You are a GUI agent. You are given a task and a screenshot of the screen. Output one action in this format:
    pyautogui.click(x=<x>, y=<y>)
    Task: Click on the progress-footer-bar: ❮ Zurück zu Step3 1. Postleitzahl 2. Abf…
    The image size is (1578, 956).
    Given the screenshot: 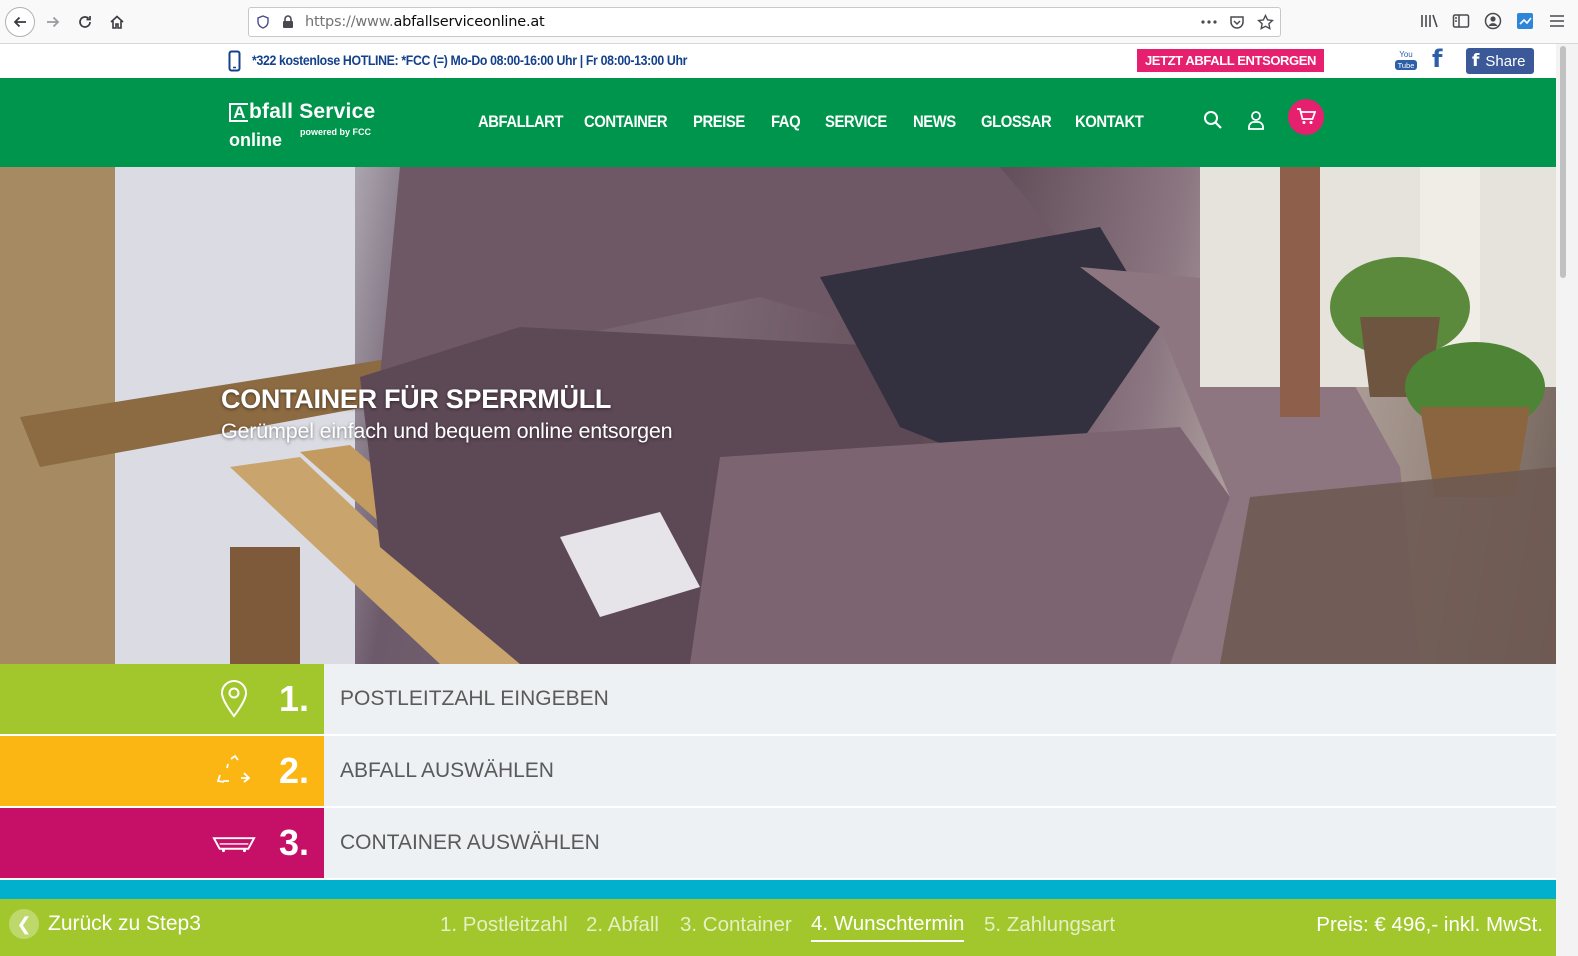 What is the action you would take?
    pyautogui.click(x=778, y=927)
    